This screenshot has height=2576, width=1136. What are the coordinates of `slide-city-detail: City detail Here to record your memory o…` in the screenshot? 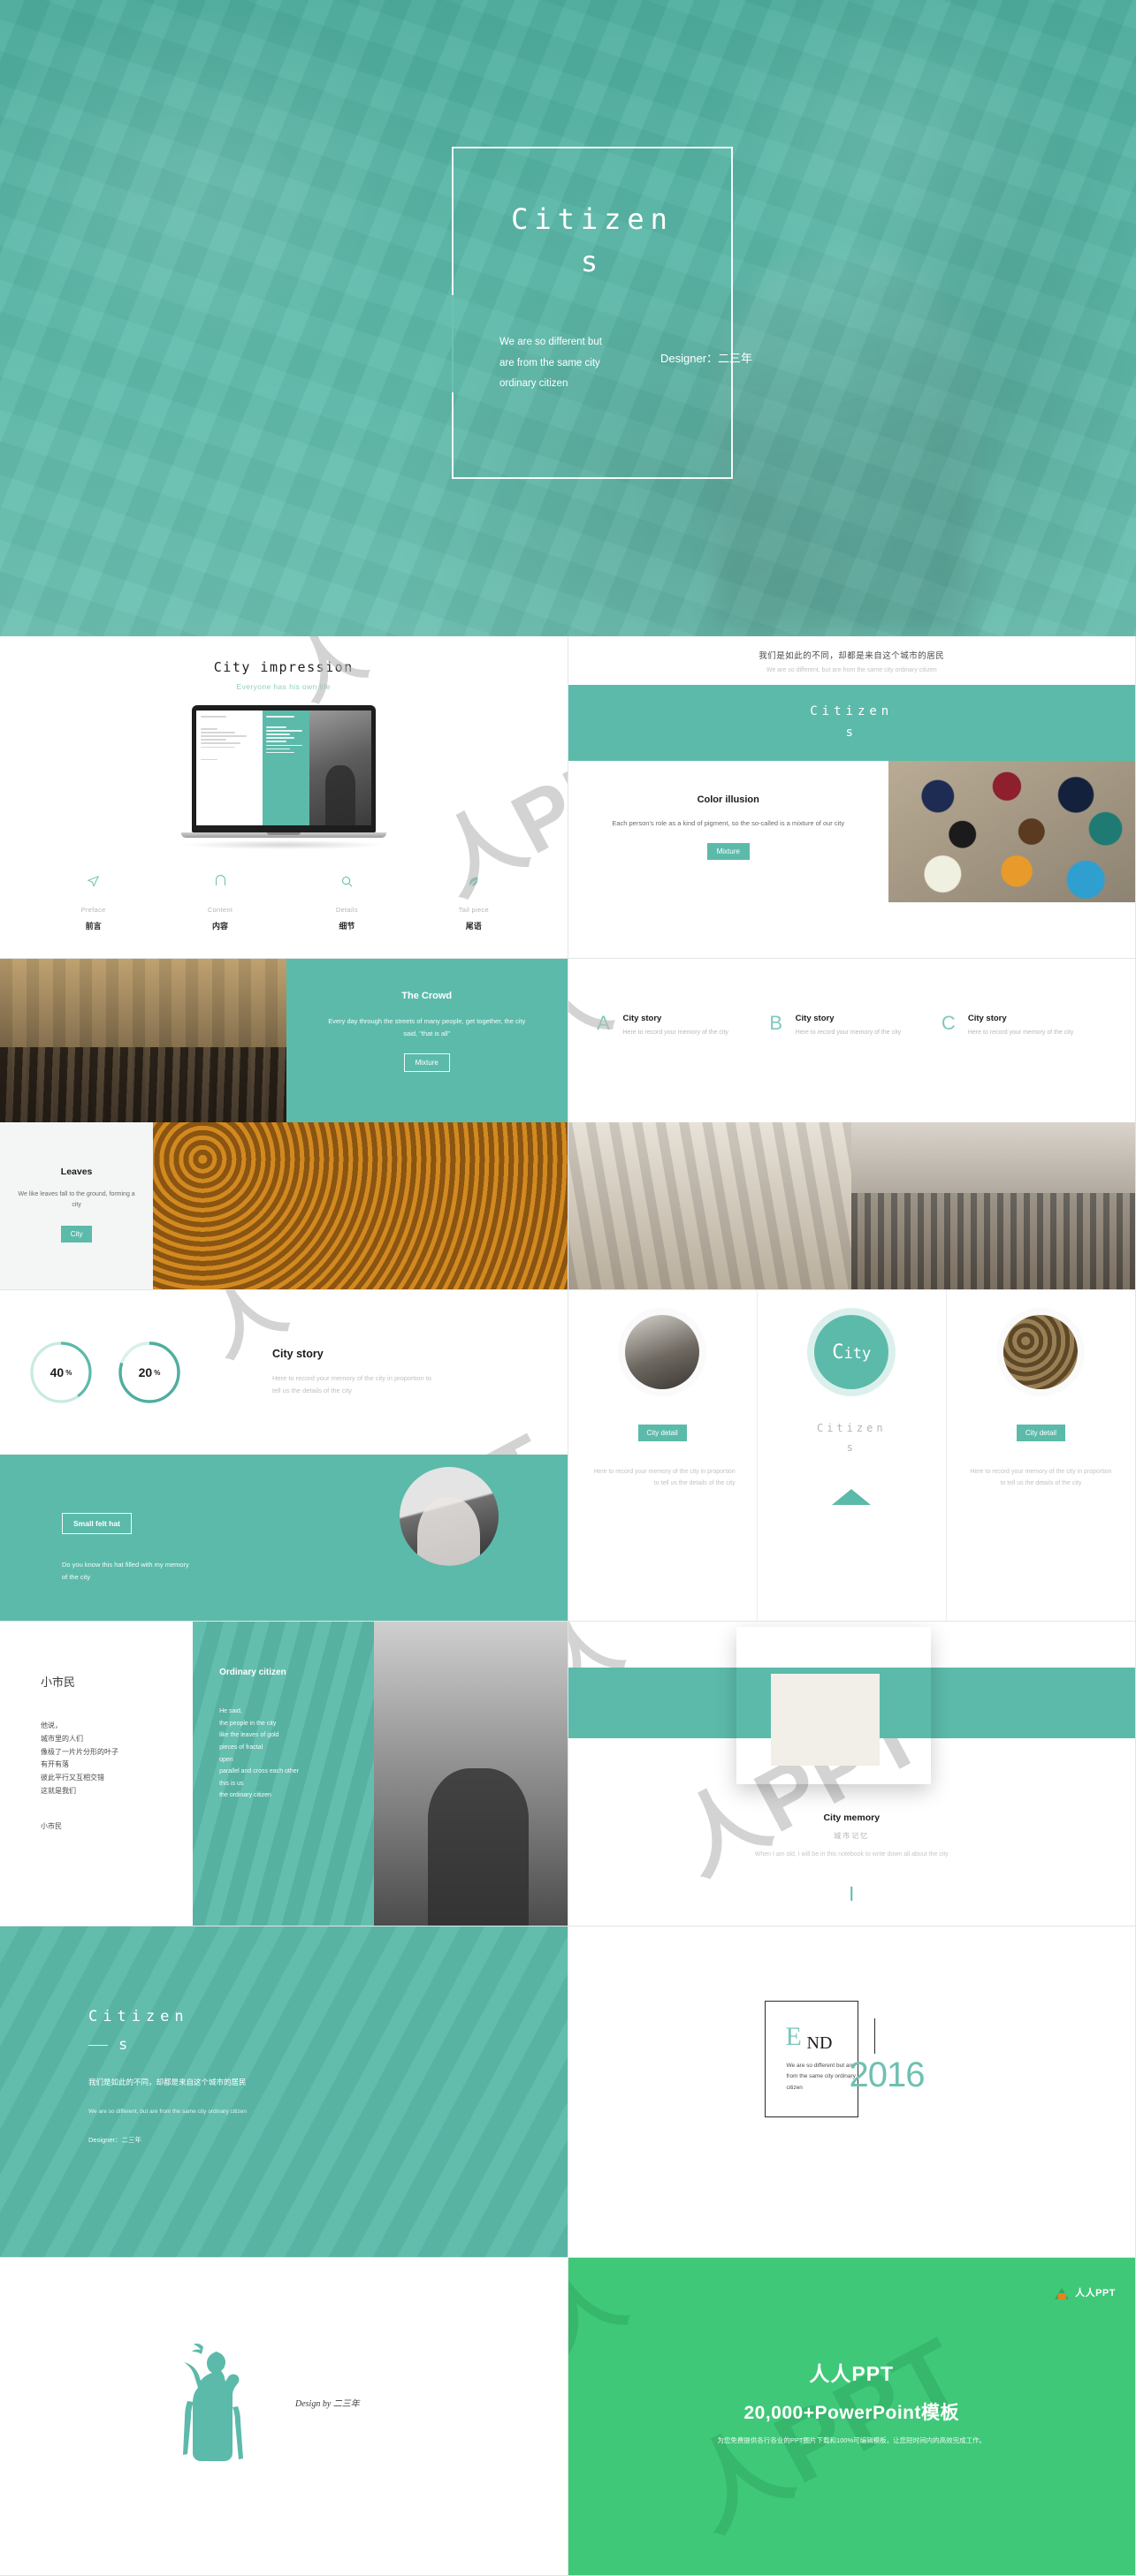 It's located at (852, 1456).